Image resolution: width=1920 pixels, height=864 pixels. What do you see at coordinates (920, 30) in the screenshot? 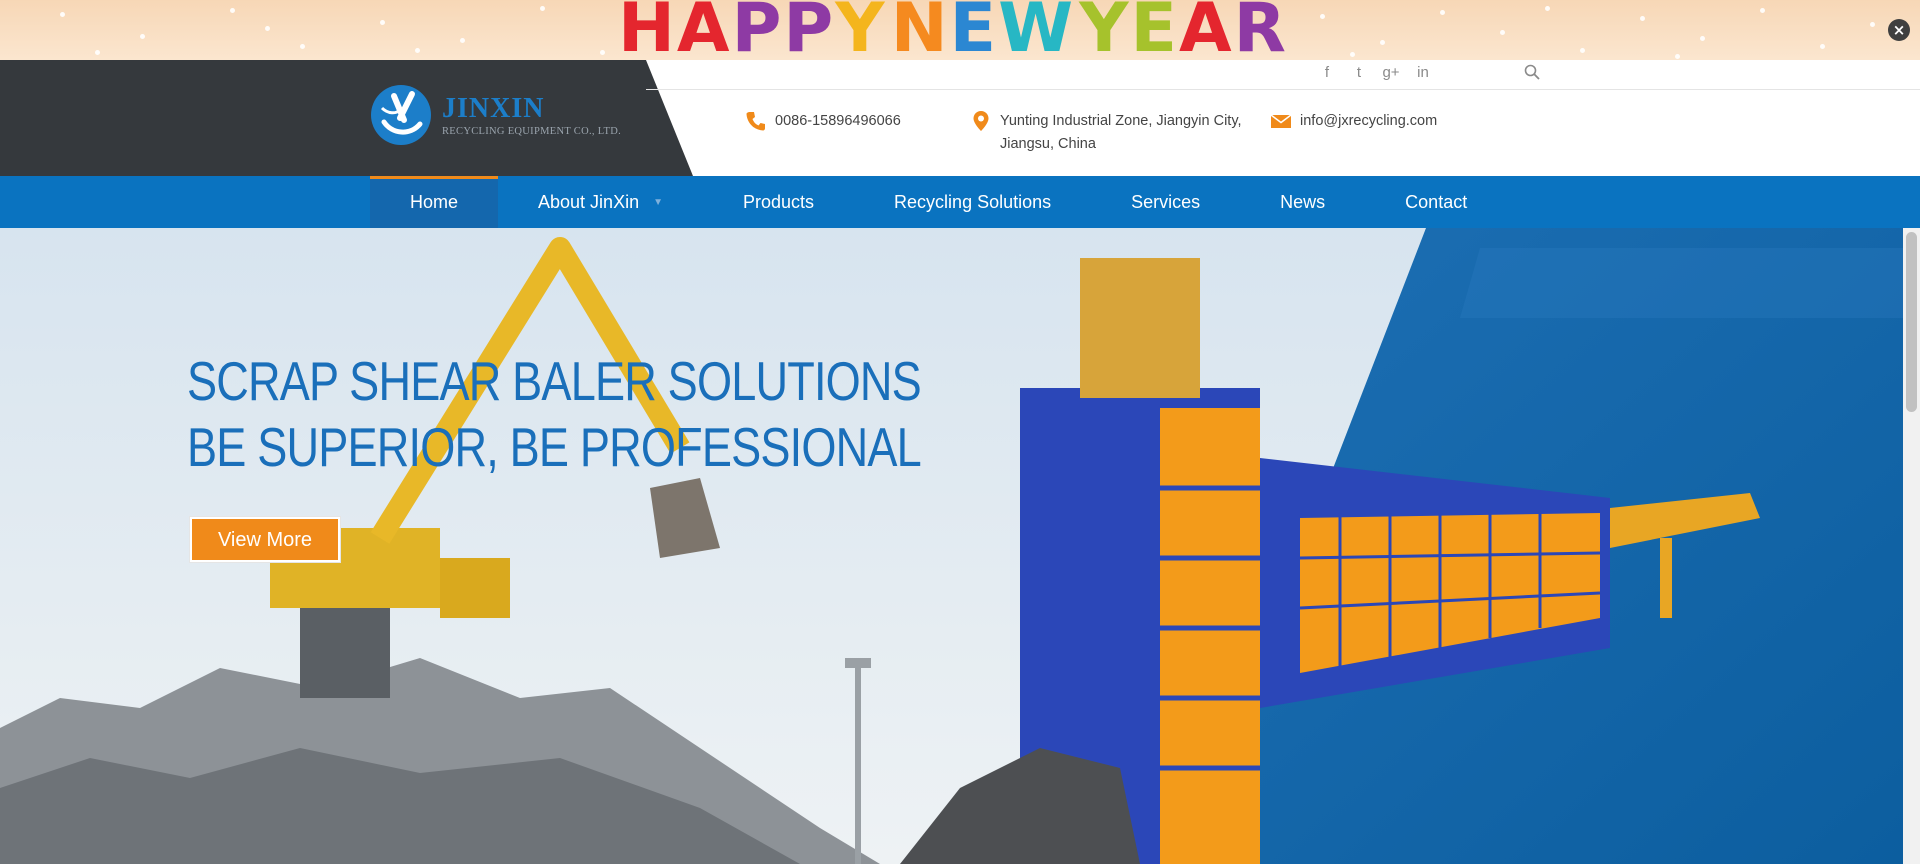
I see `banner-letter: N` at bounding box center [920, 30].